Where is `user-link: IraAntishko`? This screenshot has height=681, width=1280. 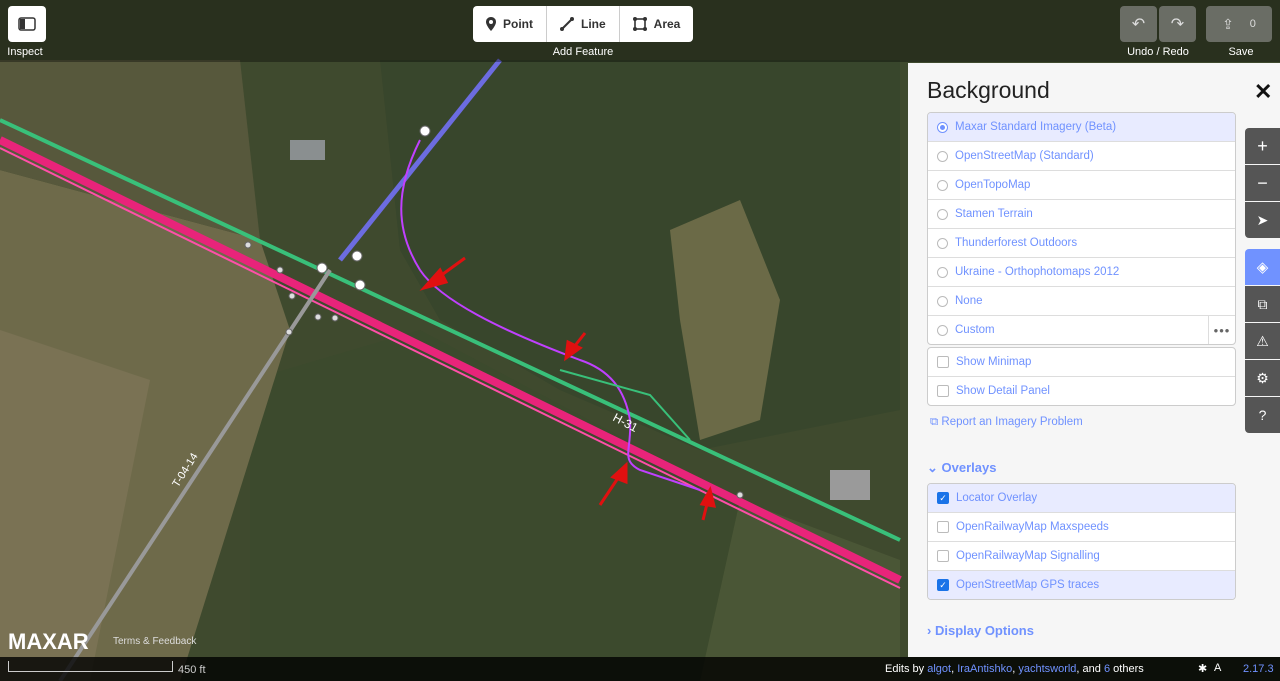 user-link: IraAntishko is located at coordinates (984, 669).